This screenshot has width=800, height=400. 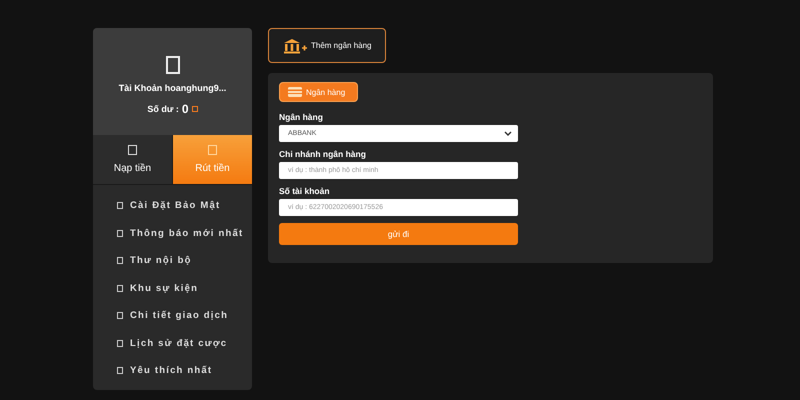 I want to click on menu-item: Chi tiết giao dịch, so click(x=184, y=316).